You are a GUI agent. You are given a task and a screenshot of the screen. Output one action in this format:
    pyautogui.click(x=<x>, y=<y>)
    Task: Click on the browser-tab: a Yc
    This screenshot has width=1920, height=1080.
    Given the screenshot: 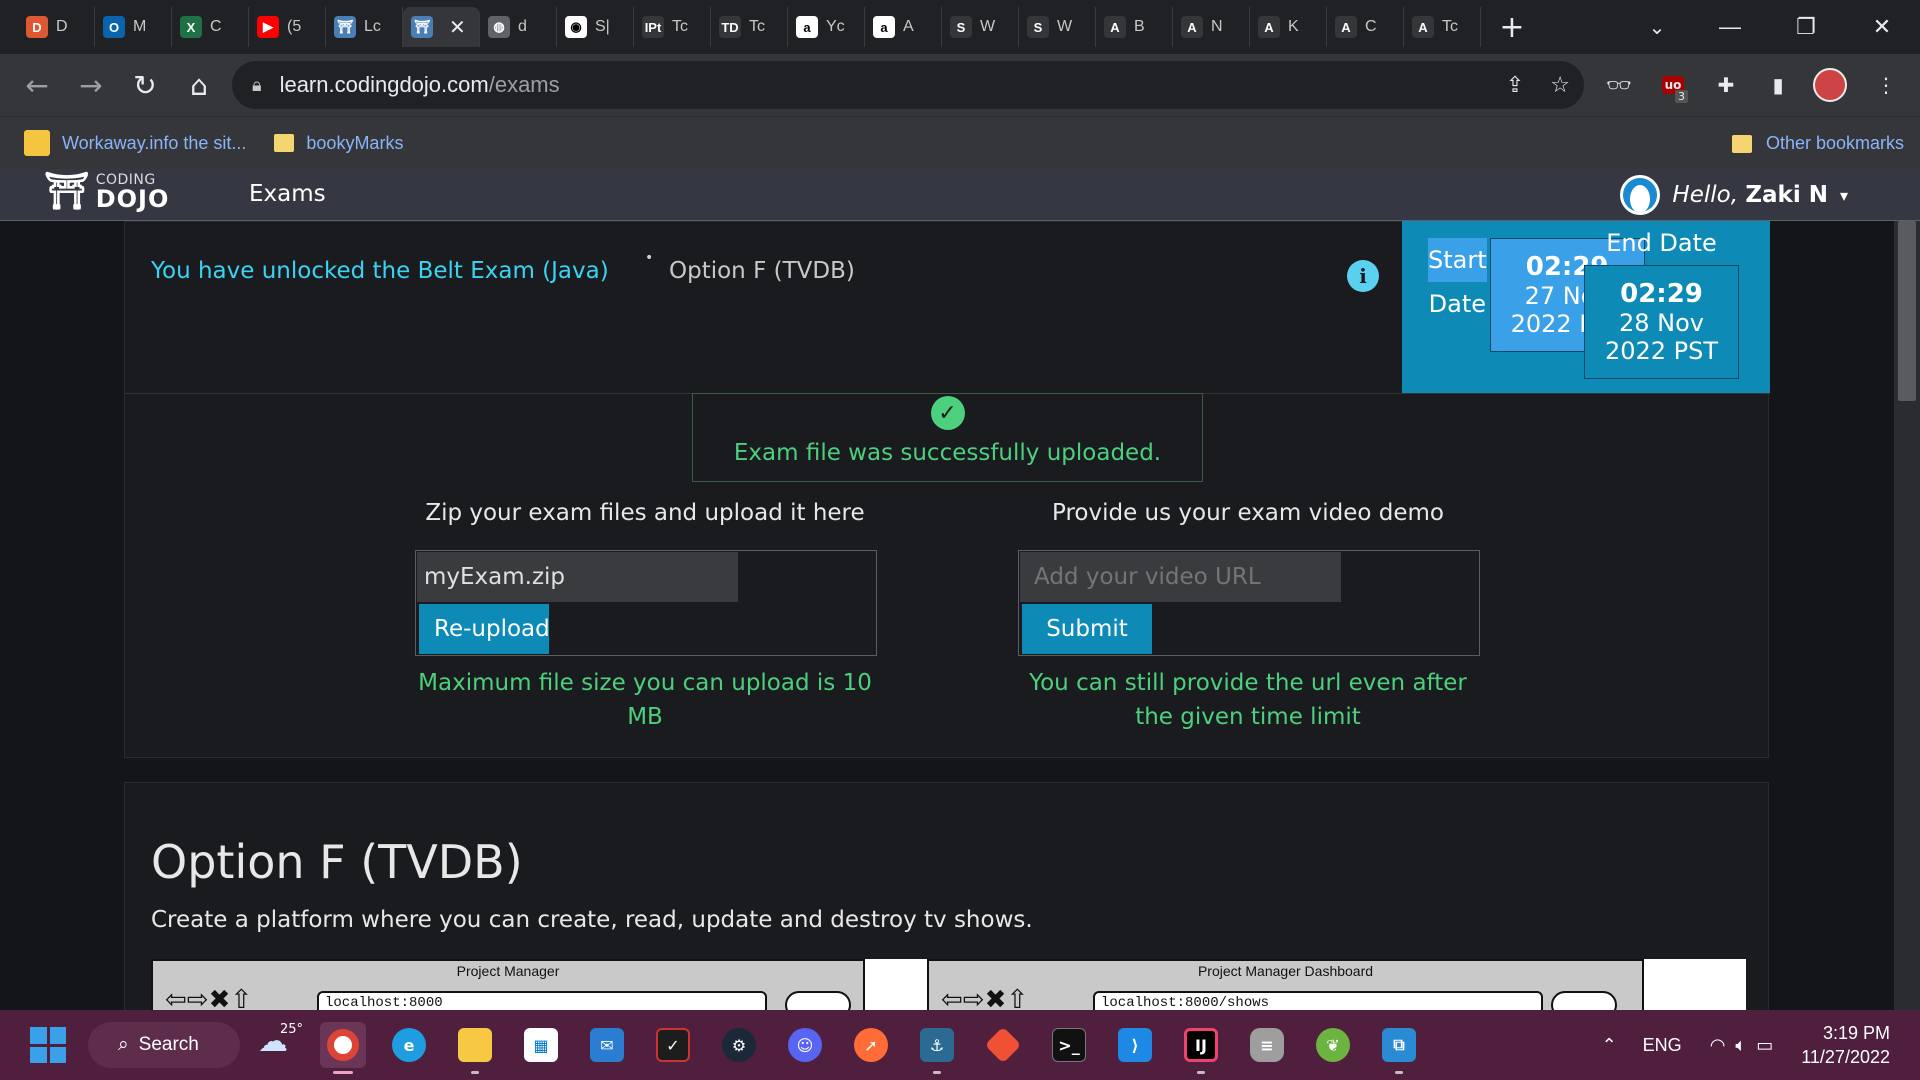 What is the action you would take?
    pyautogui.click(x=826, y=27)
    